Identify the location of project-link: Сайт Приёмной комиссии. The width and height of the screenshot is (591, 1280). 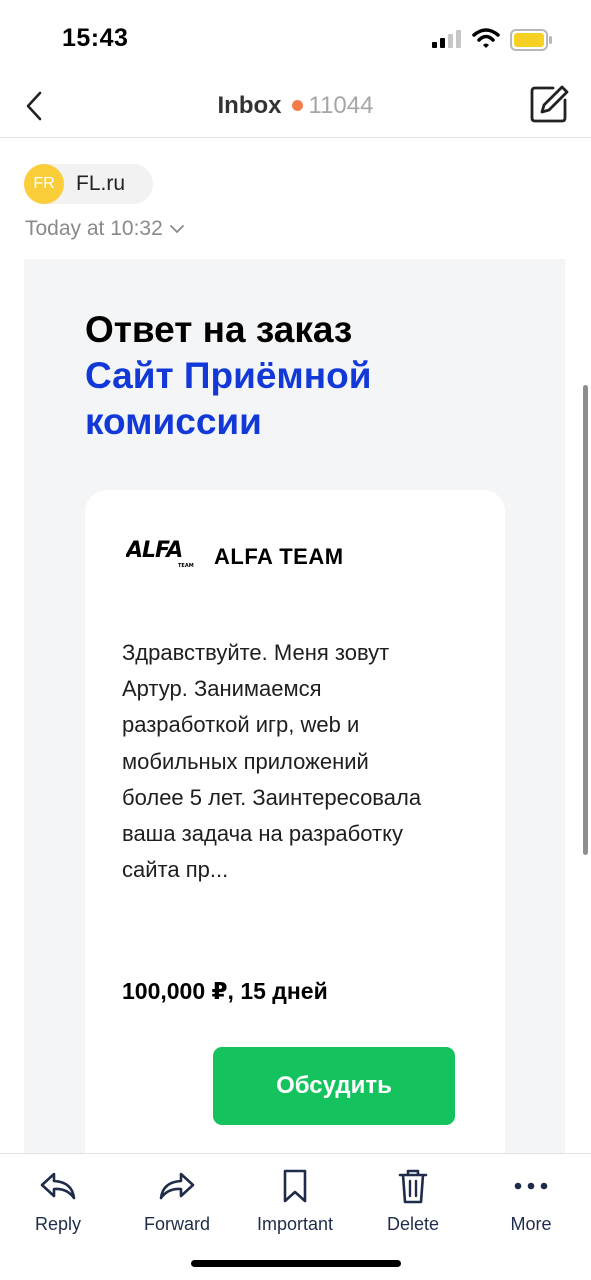
(295, 399).